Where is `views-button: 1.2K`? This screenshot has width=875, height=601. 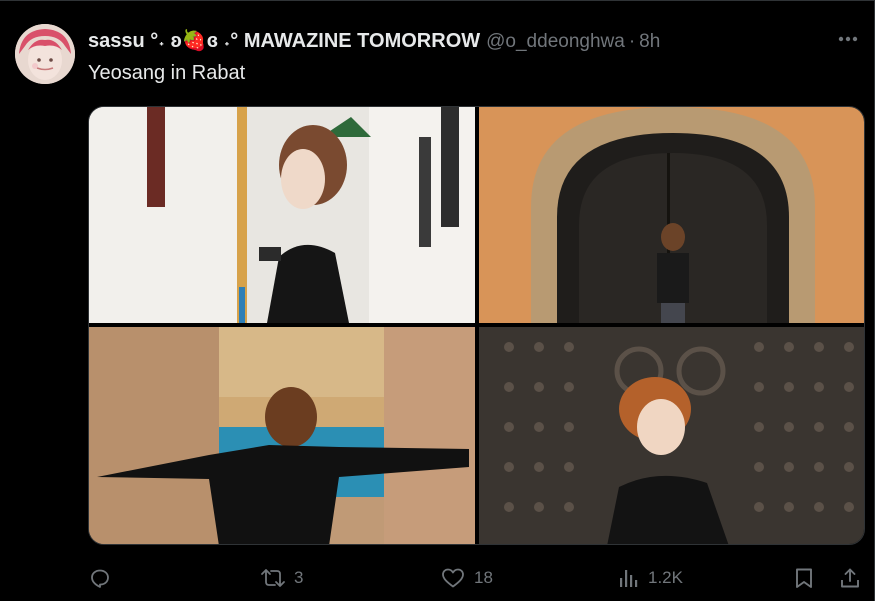
views-button: 1.2K is located at coordinates (650, 578).